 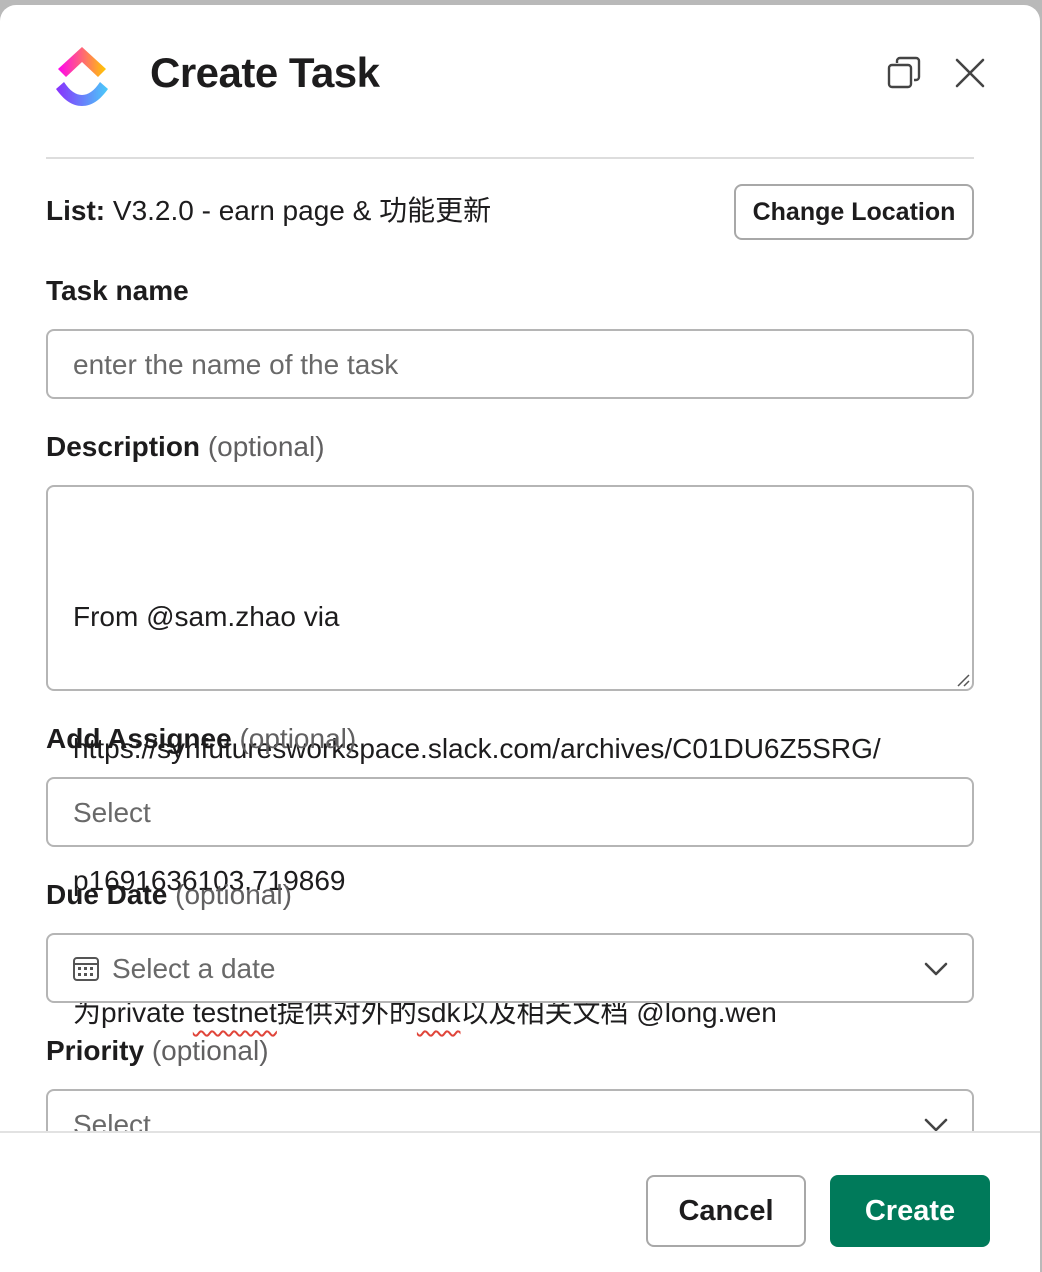 What do you see at coordinates (904, 73) in the screenshot?
I see `popout-window-icon` at bounding box center [904, 73].